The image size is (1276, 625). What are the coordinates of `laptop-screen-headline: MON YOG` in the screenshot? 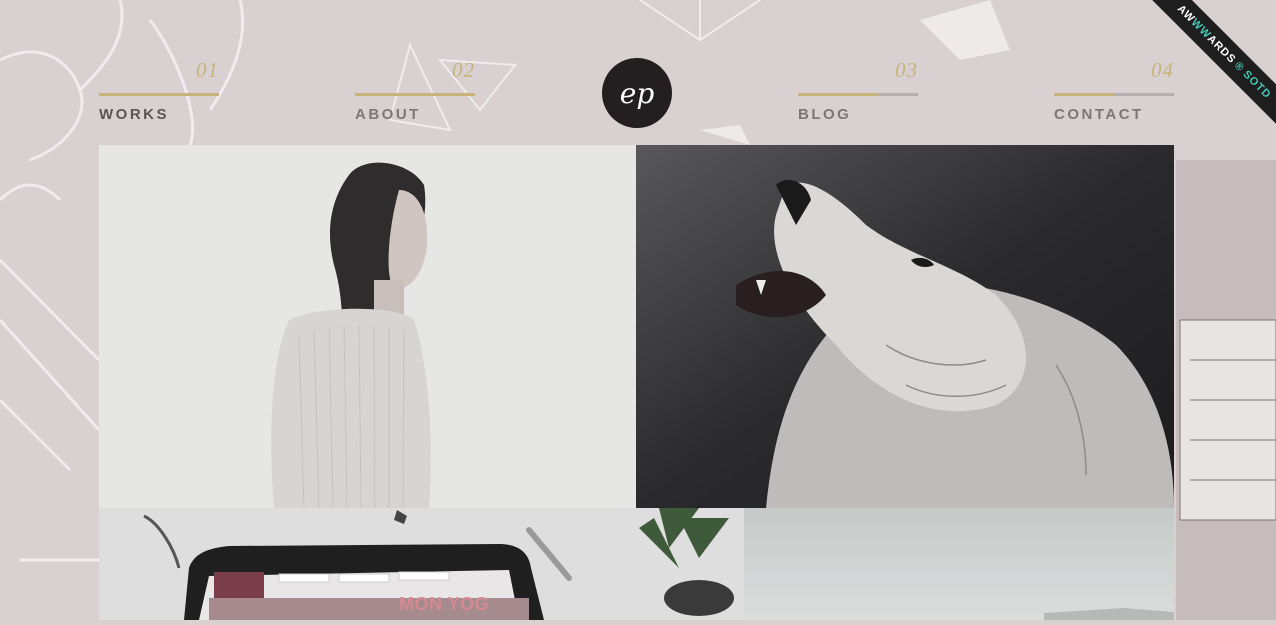 It's located at (444, 604).